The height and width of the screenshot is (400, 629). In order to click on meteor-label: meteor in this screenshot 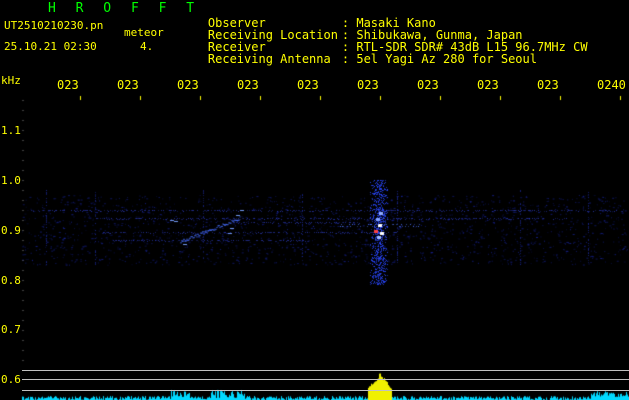, I will do `click(144, 32)`.